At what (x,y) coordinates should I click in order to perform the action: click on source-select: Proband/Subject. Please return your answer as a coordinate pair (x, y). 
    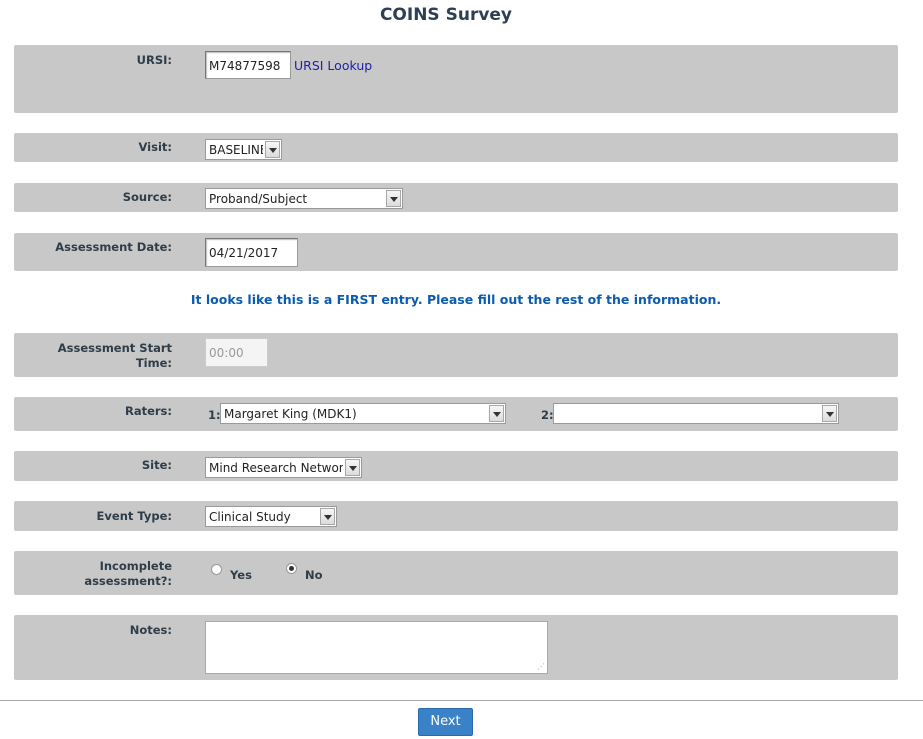
    Looking at the image, I should click on (304, 198).